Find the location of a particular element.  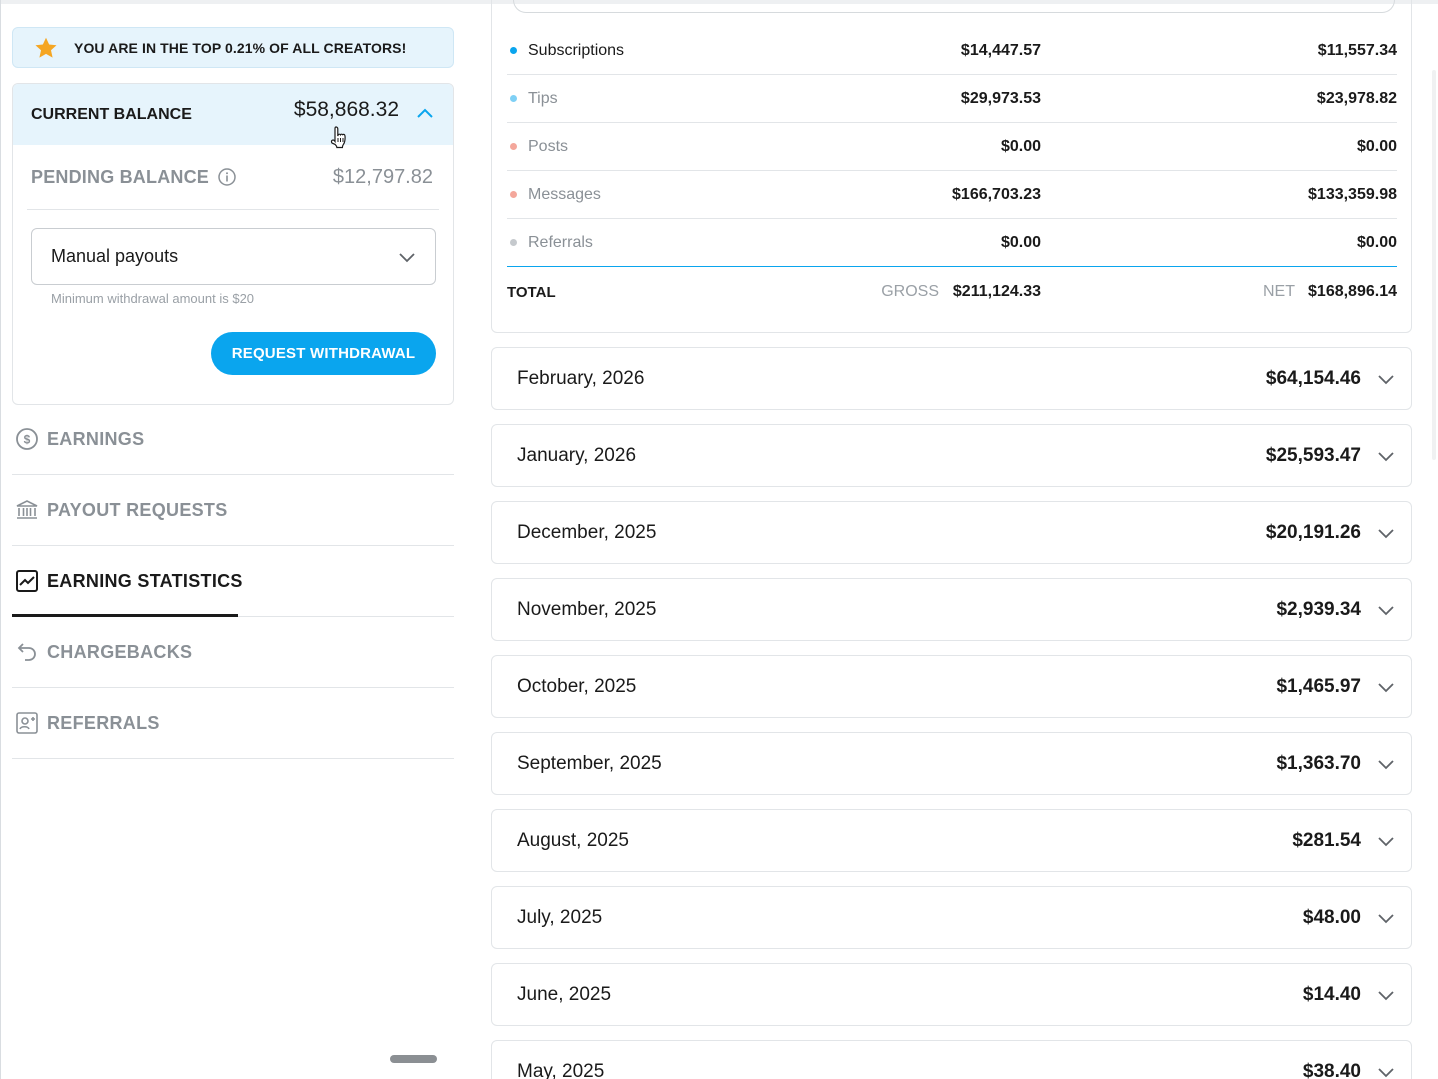

window-left-edge is located at coordinates (0, 539).